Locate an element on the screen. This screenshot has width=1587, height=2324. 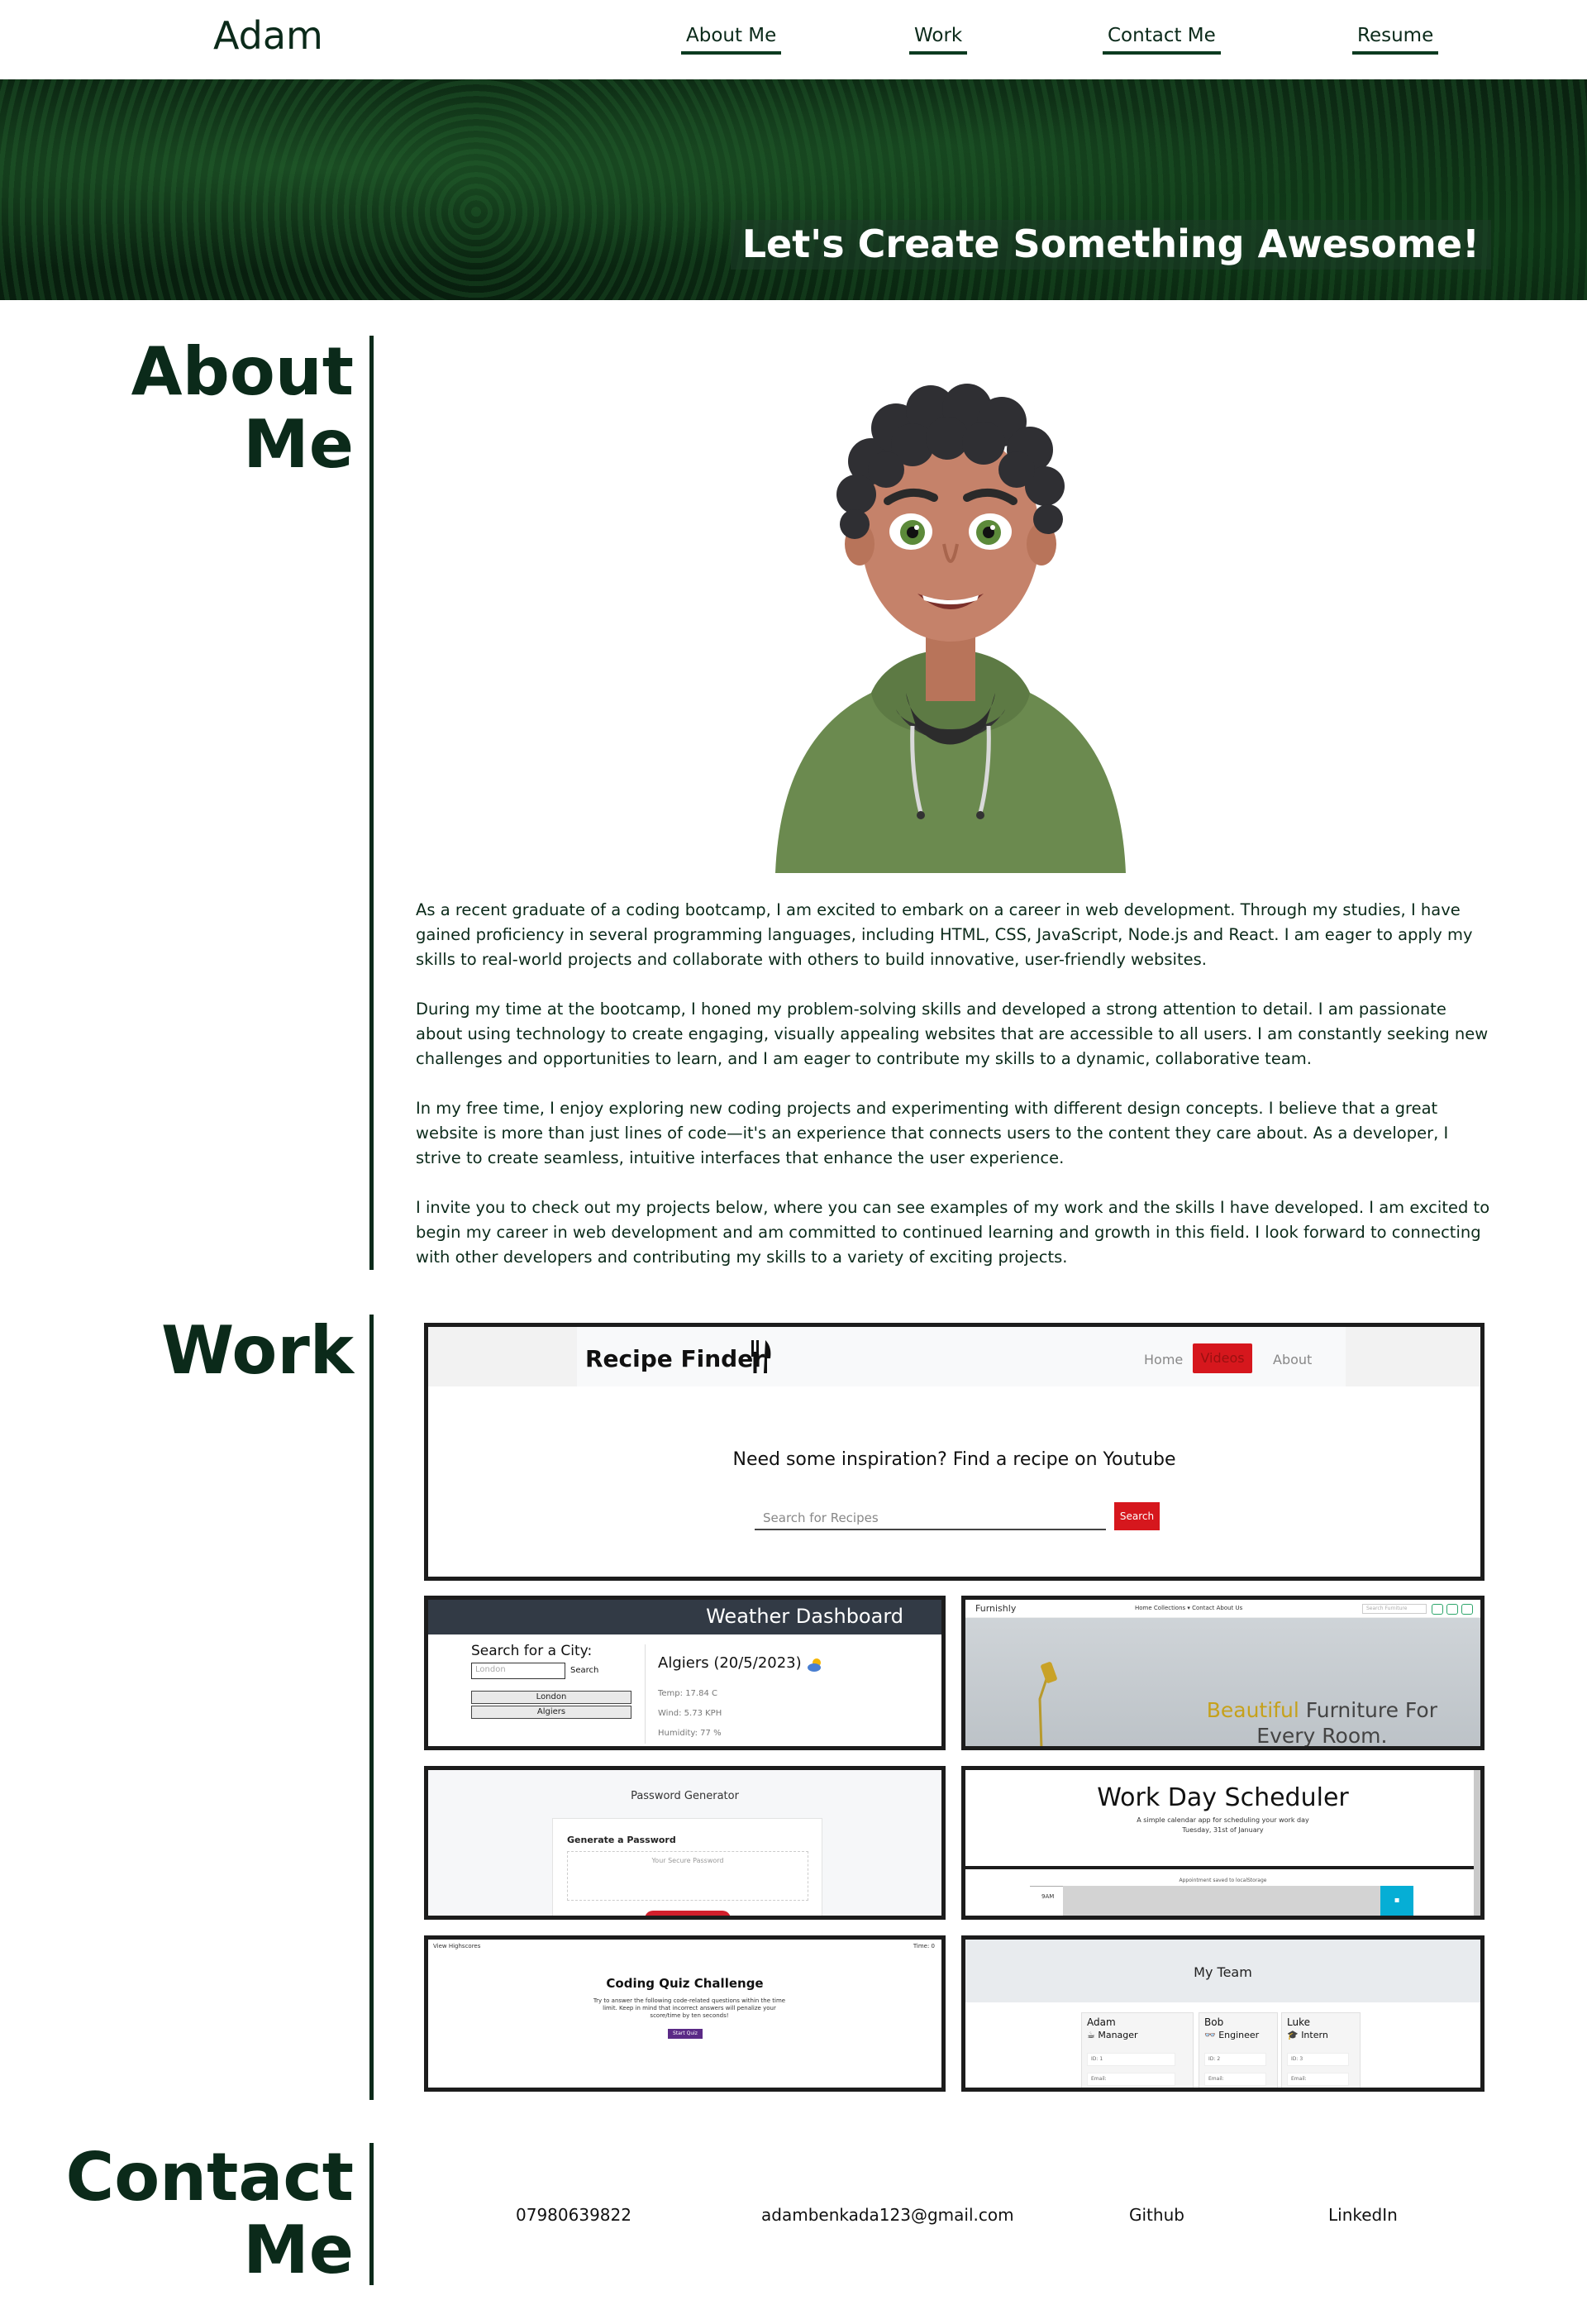
team-member-email: Email: adambenkada123@gmail.com is located at coordinates (1131, 2079).